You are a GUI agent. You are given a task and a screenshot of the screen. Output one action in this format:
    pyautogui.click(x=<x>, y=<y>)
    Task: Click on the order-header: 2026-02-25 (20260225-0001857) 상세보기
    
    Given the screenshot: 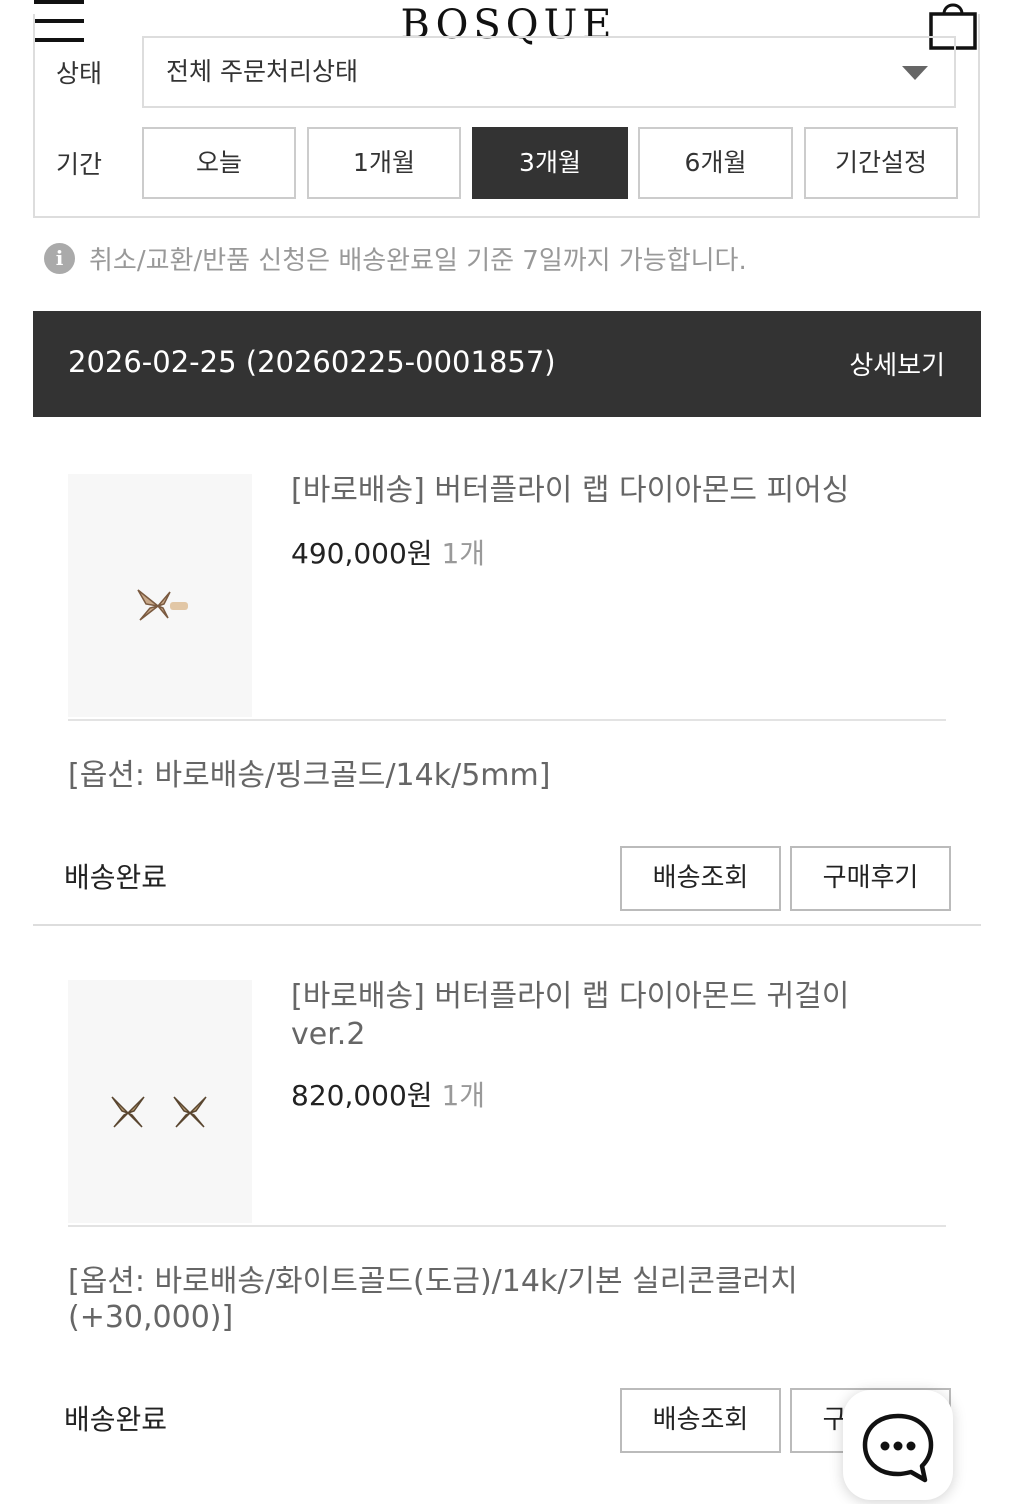 What is the action you would take?
    pyautogui.click(x=507, y=364)
    